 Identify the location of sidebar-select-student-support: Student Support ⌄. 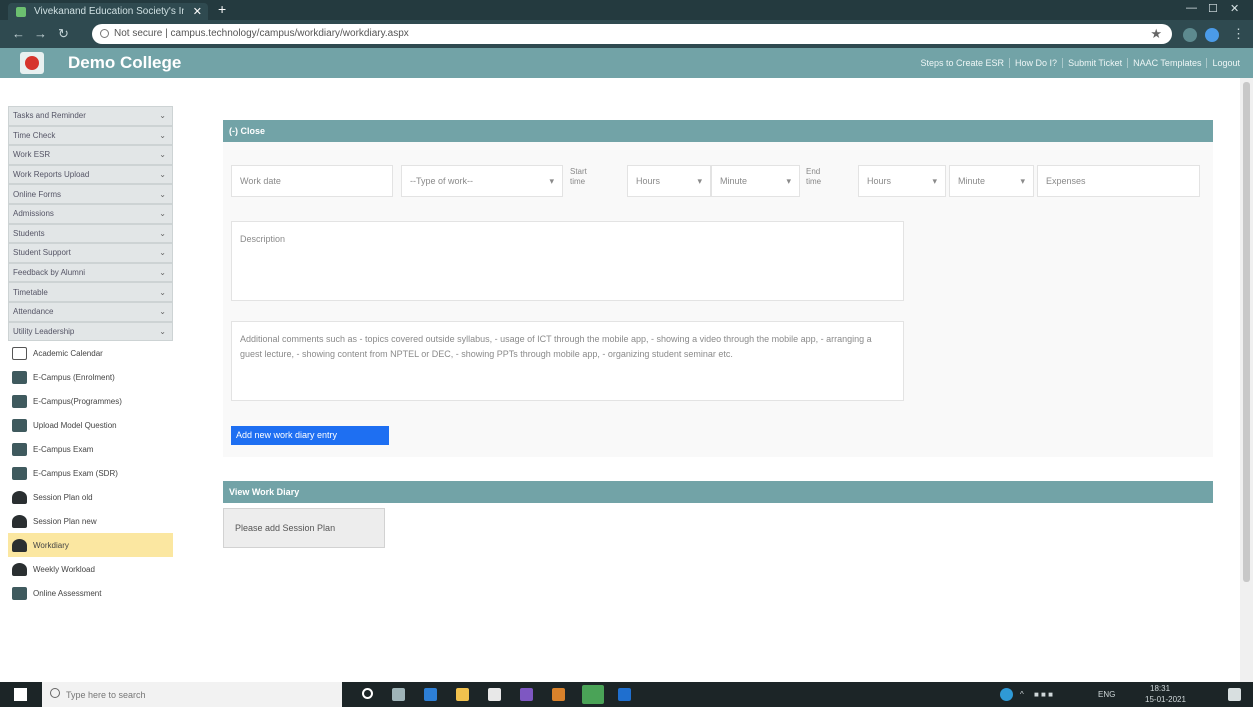
(90, 253).